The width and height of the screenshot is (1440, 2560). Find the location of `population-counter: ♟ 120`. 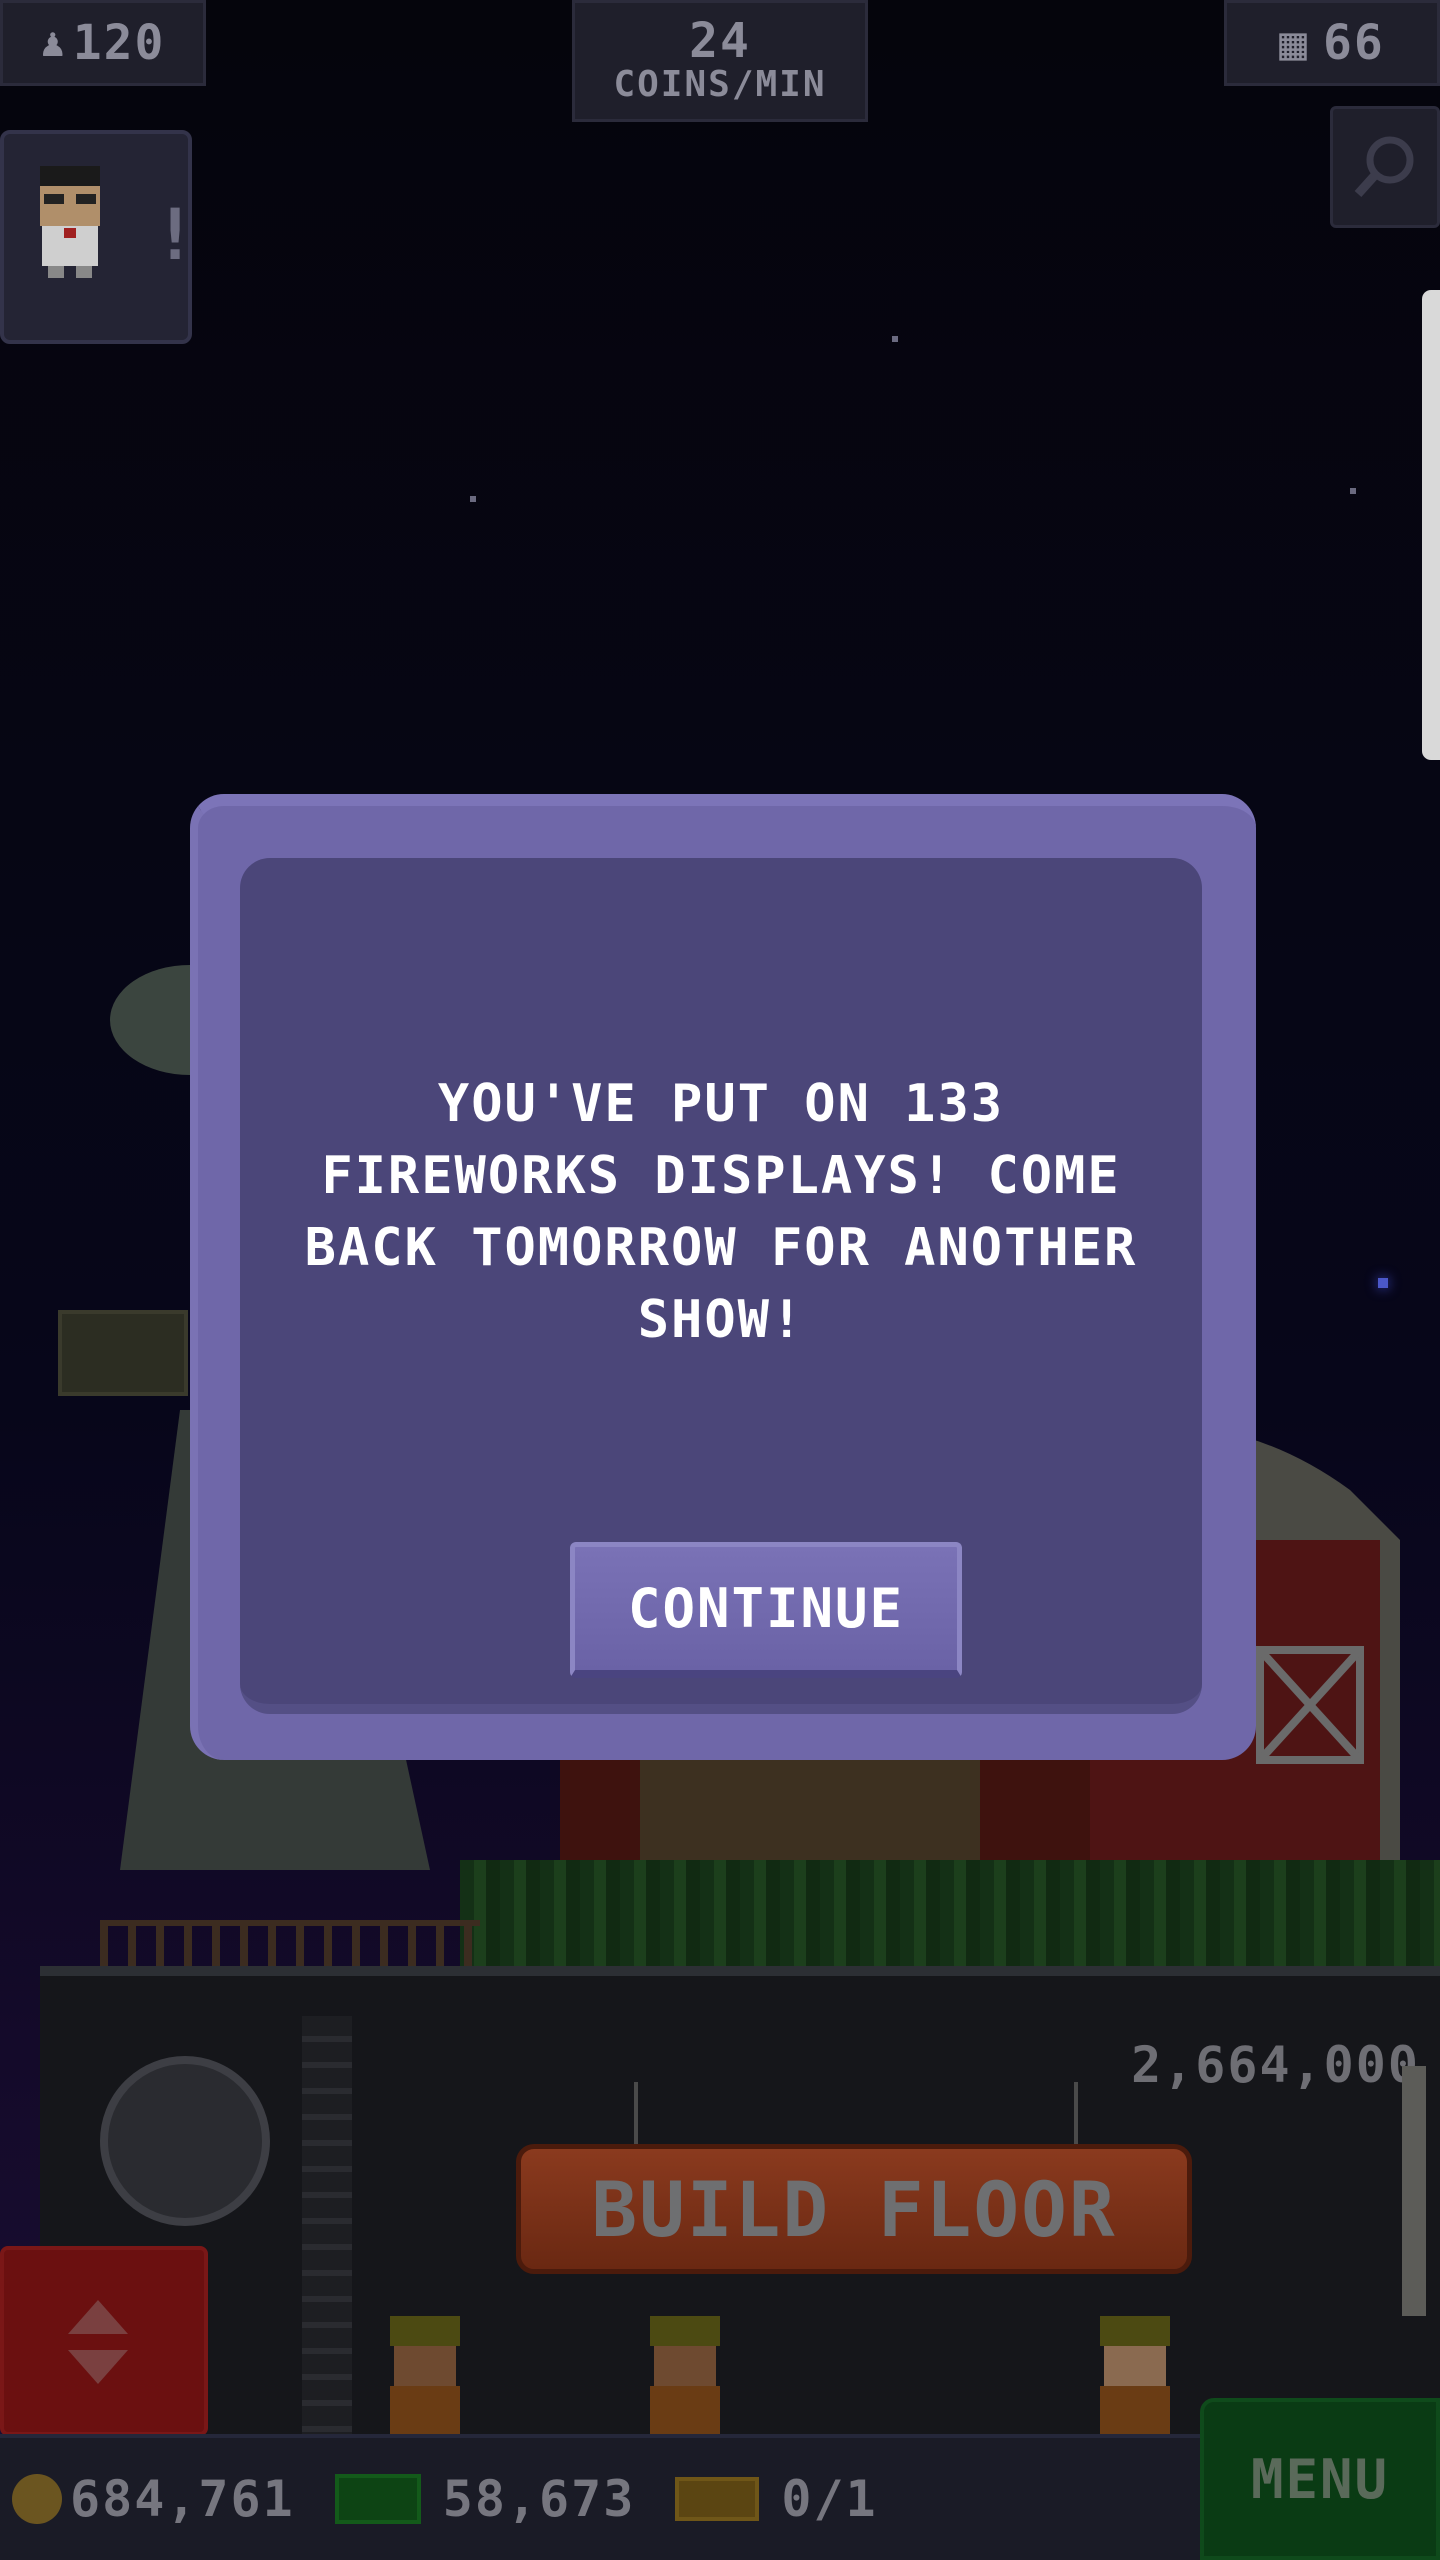

population-counter: ♟ 120 is located at coordinates (103, 43).